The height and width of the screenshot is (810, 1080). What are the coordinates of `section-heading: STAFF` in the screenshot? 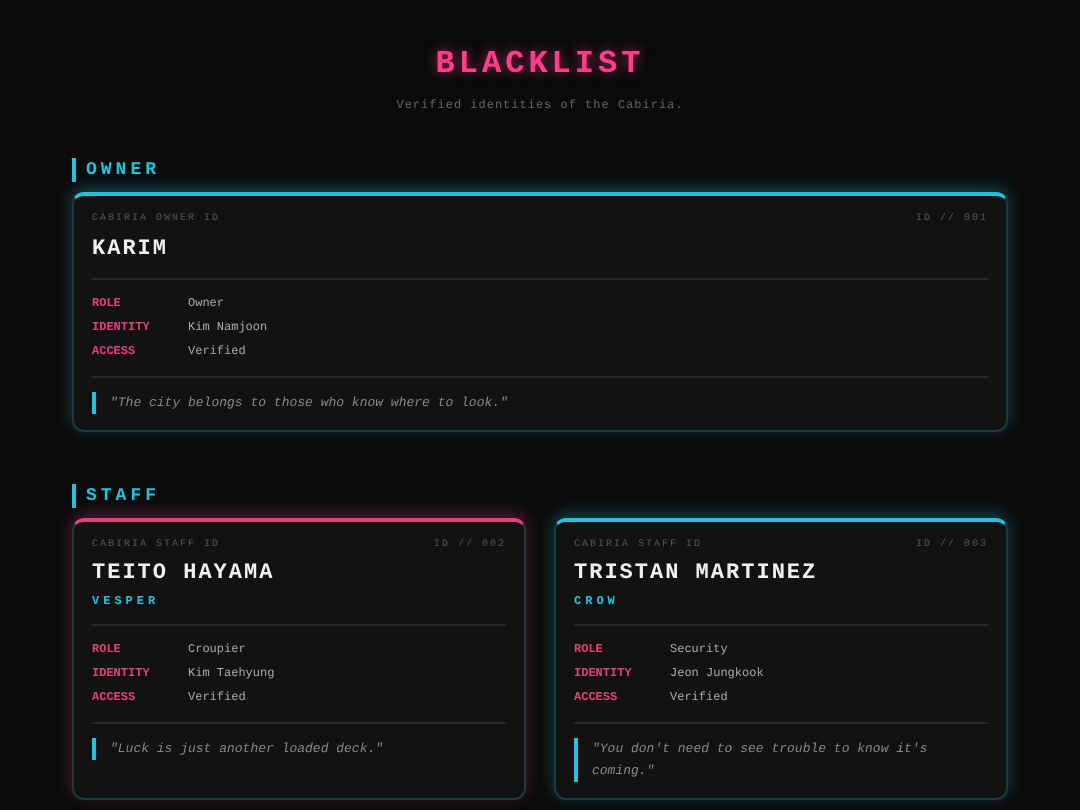 It's located at (540, 495).